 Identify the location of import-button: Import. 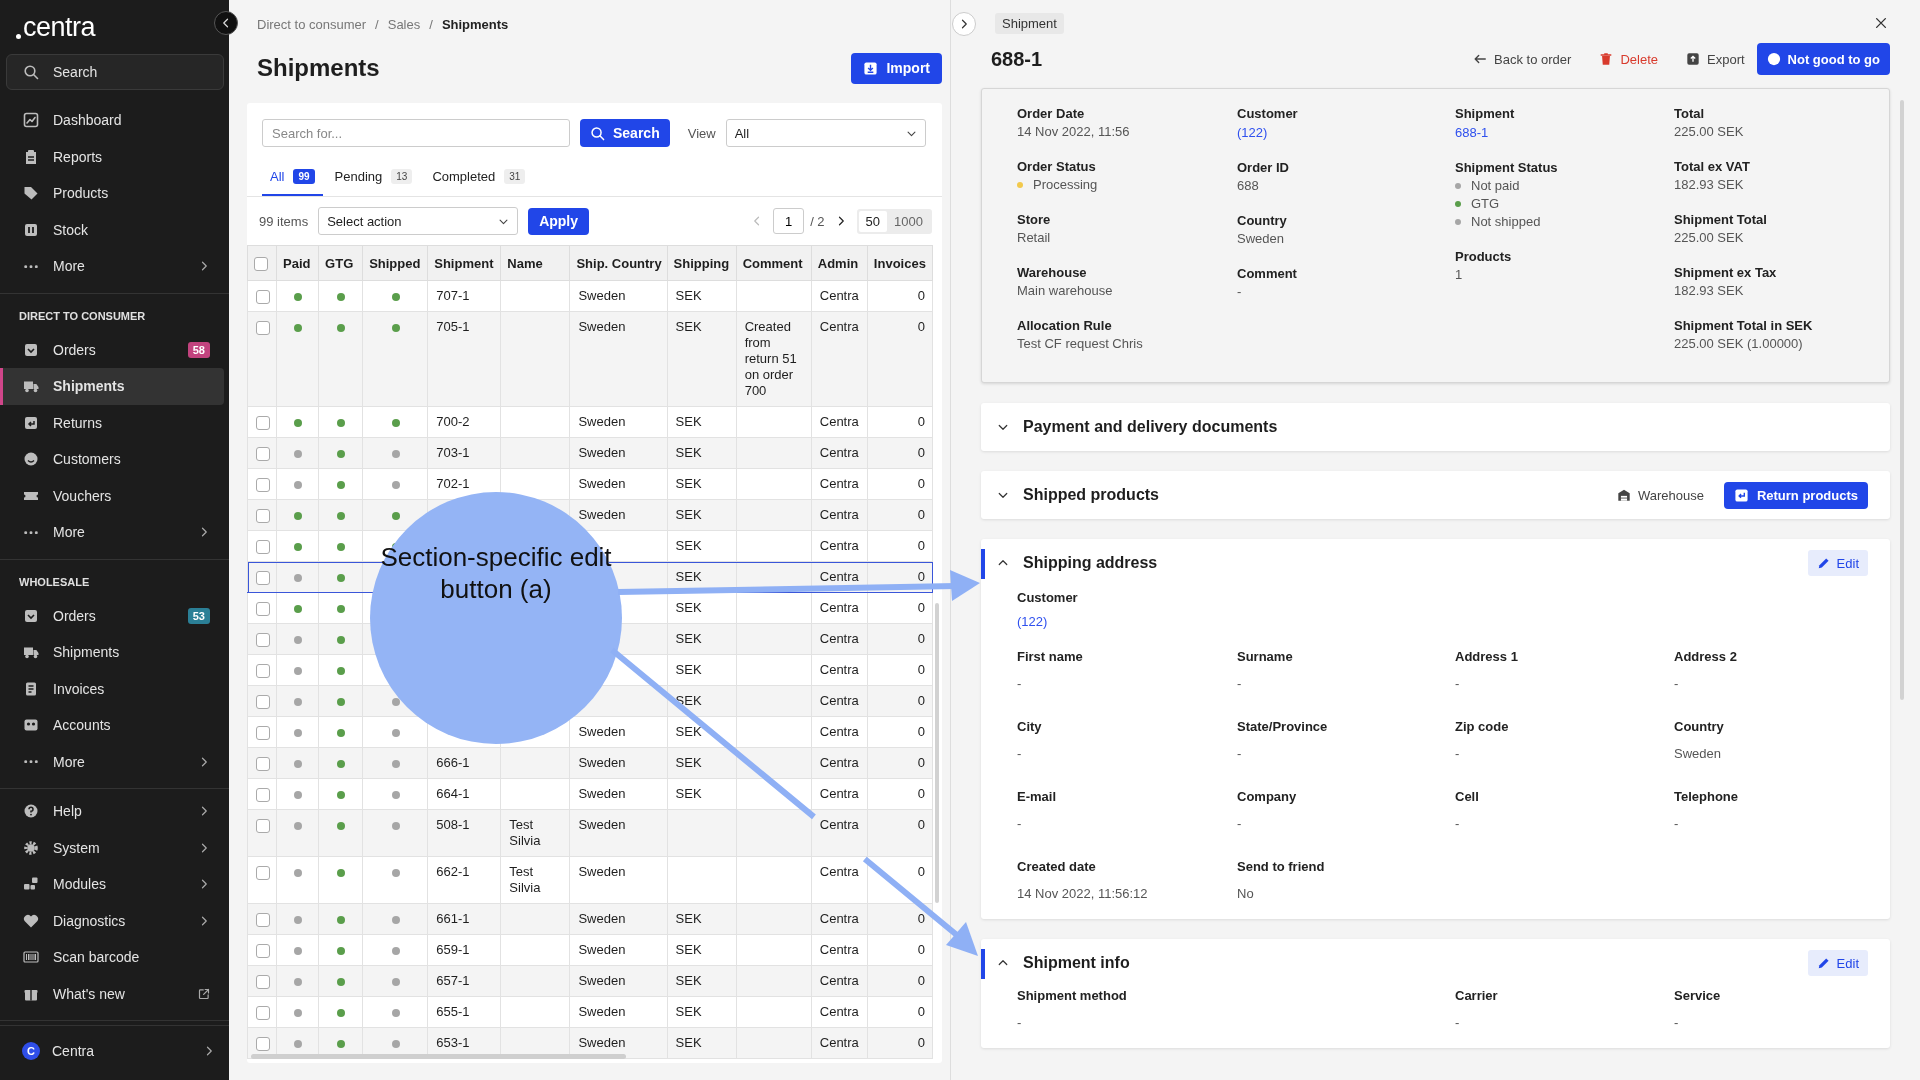
(896, 68).